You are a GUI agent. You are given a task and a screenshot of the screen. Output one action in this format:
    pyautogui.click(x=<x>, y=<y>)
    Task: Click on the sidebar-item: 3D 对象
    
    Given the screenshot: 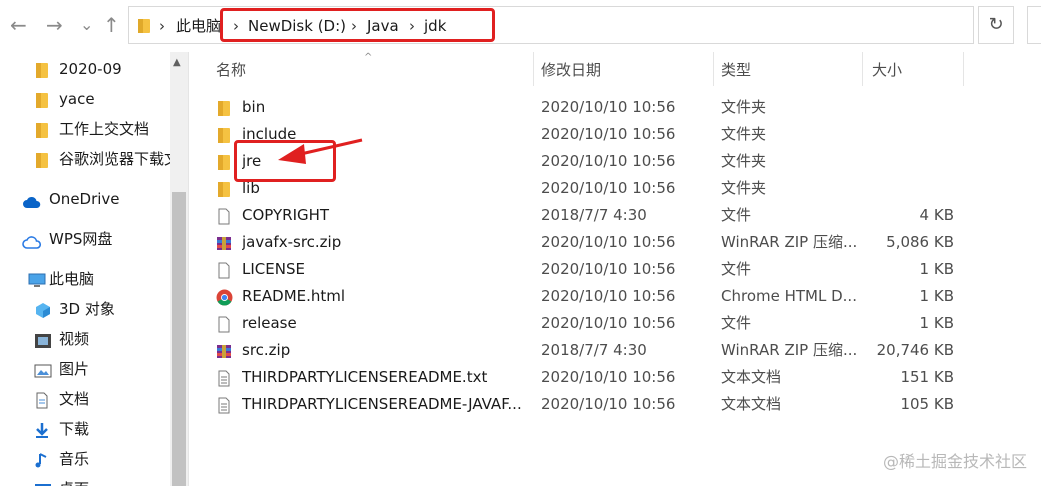 What is the action you would take?
    pyautogui.click(x=85, y=309)
    